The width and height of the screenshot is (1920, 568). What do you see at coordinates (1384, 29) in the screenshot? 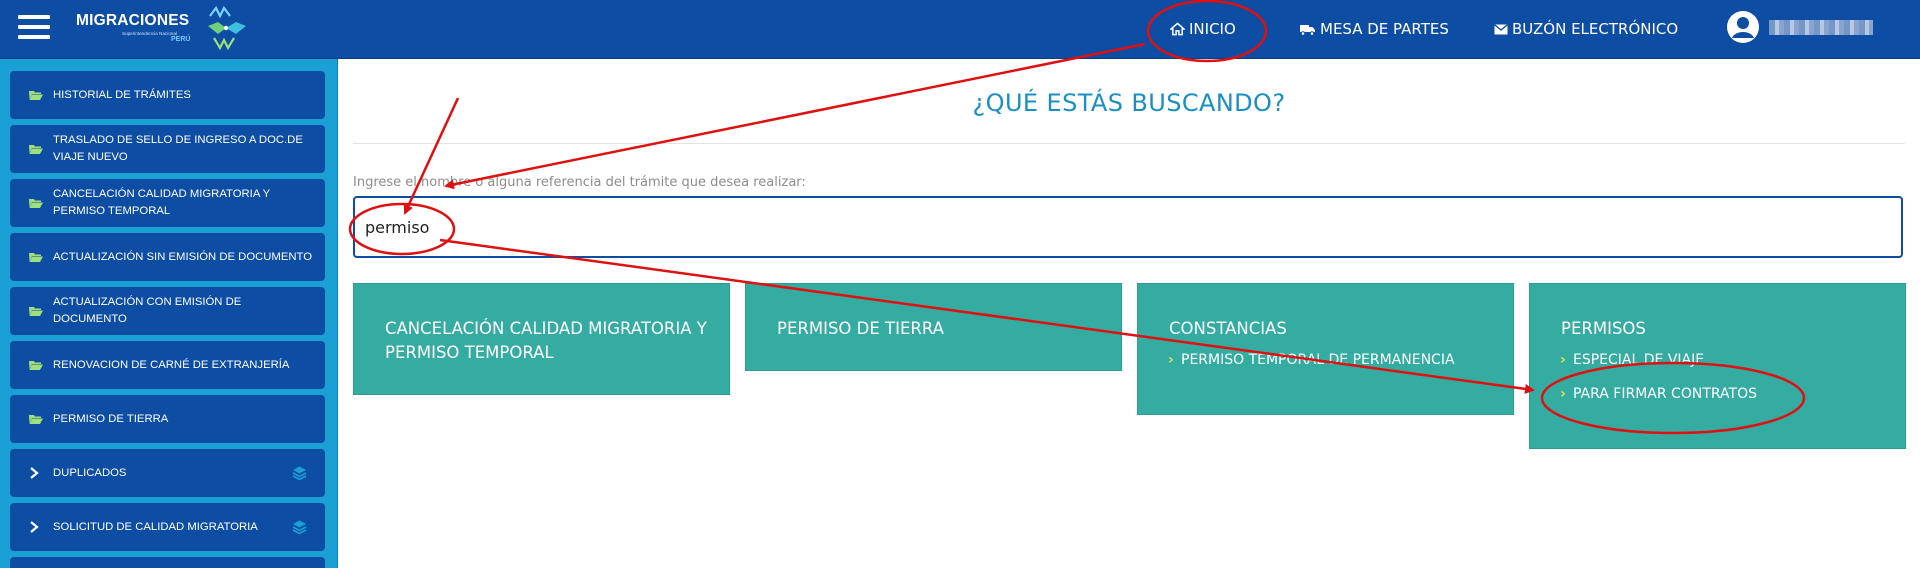
I see `nav-mesa-label: MESA DE PARTES` at bounding box center [1384, 29].